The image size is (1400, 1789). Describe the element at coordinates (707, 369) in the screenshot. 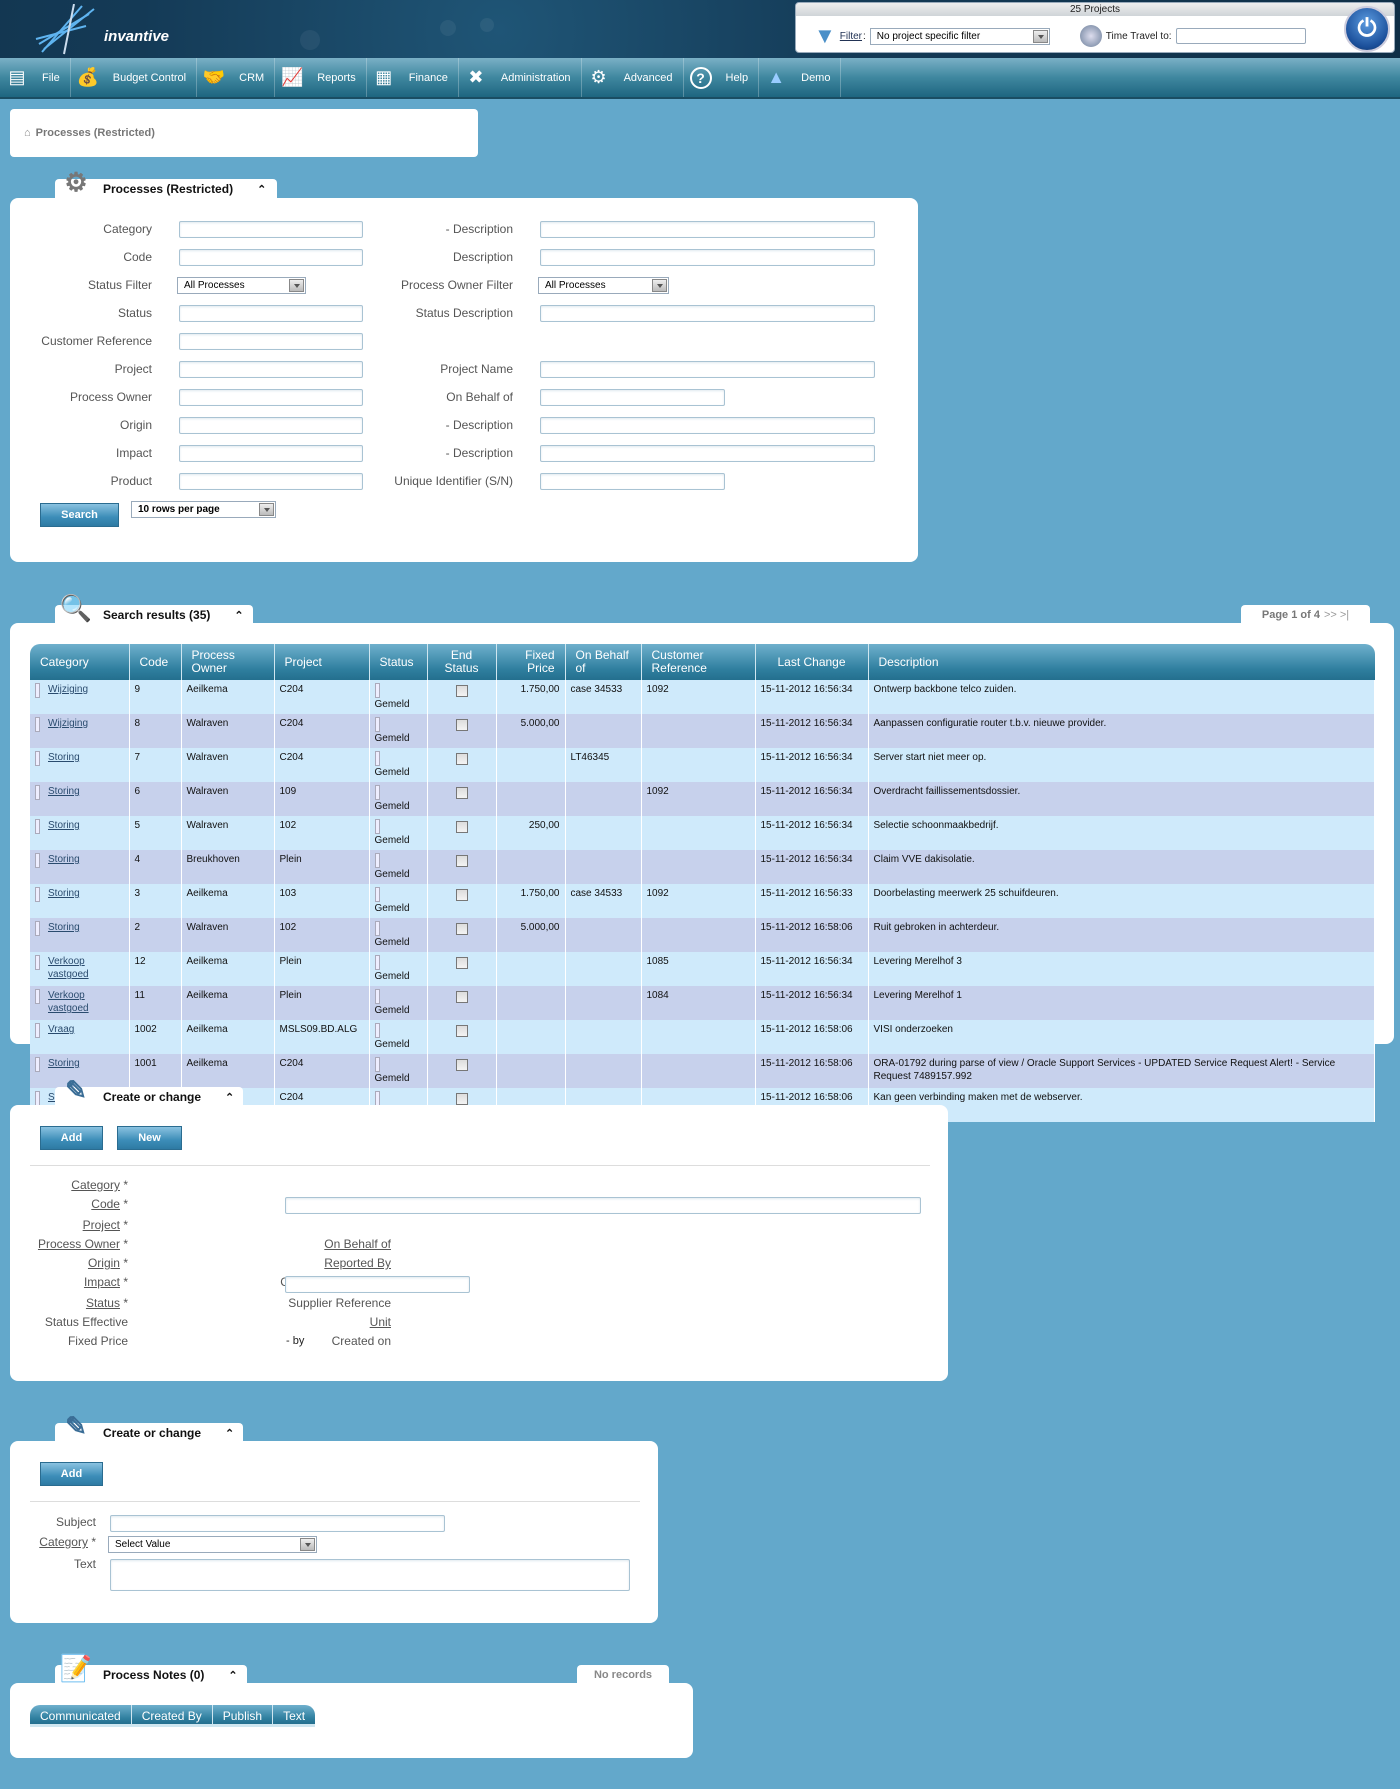

I see `project-name-input` at that location.